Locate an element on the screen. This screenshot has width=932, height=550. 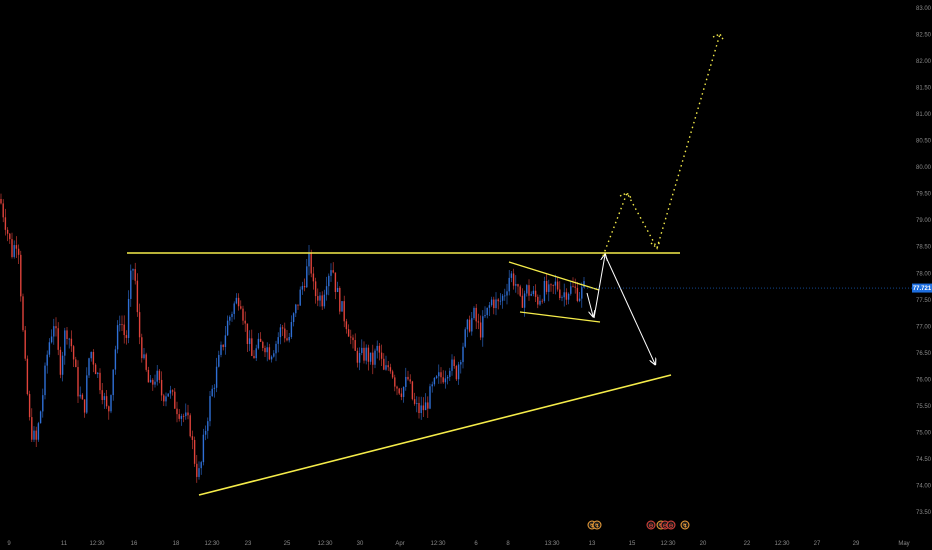
y-tick-label: 81.50 is located at coordinates (924, 89).